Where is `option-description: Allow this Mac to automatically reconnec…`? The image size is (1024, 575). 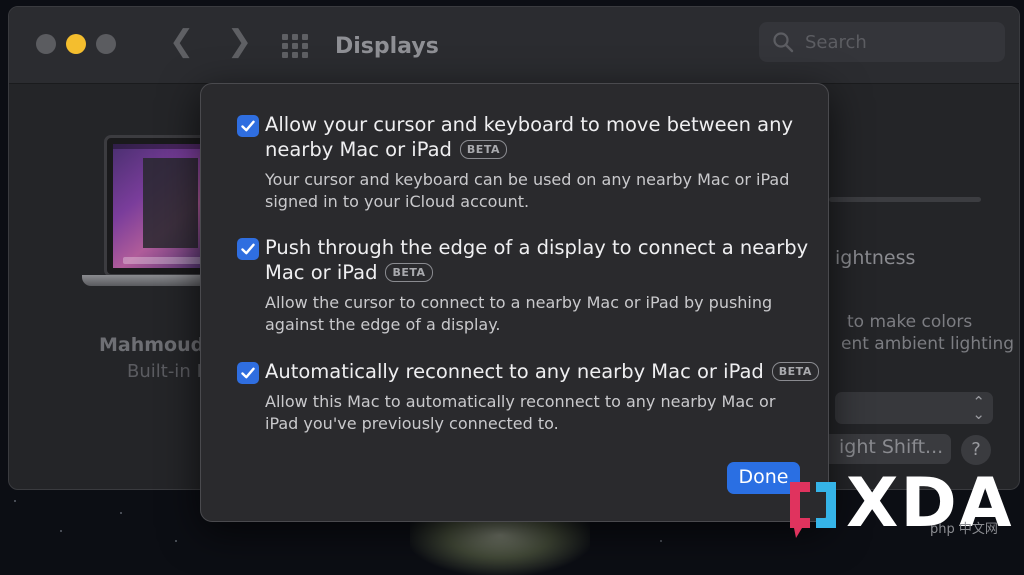 option-description: Allow this Mac to automatically reconnec… is located at coordinates (545, 412).